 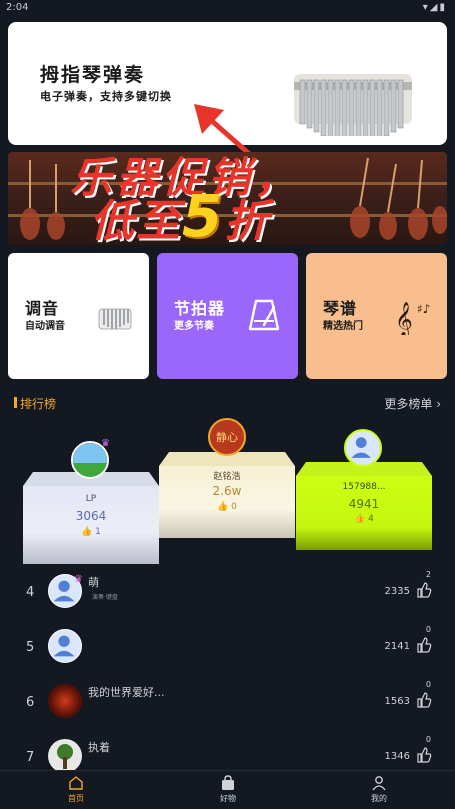 I want to click on promo-banner: 乐器促销， 低至5折, so click(x=227, y=198).